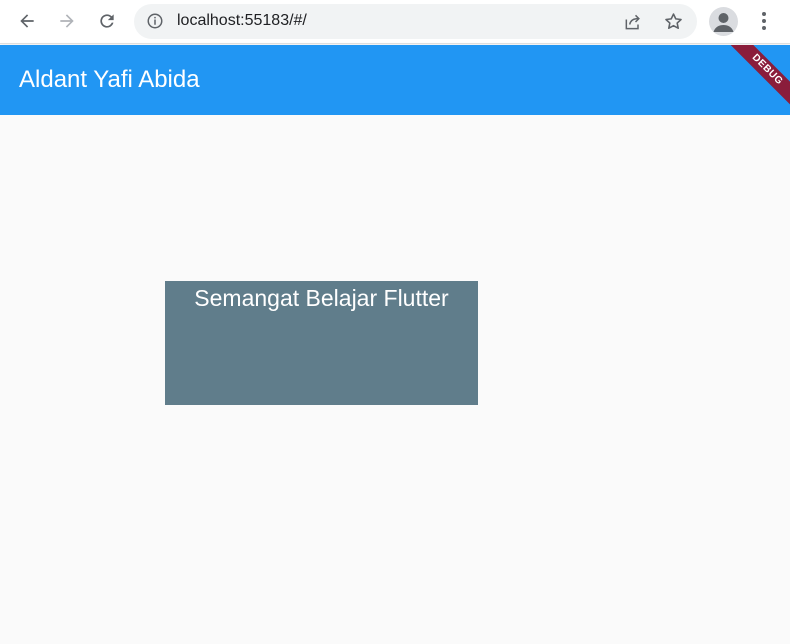  What do you see at coordinates (633, 22) in the screenshot?
I see `share-icon` at bounding box center [633, 22].